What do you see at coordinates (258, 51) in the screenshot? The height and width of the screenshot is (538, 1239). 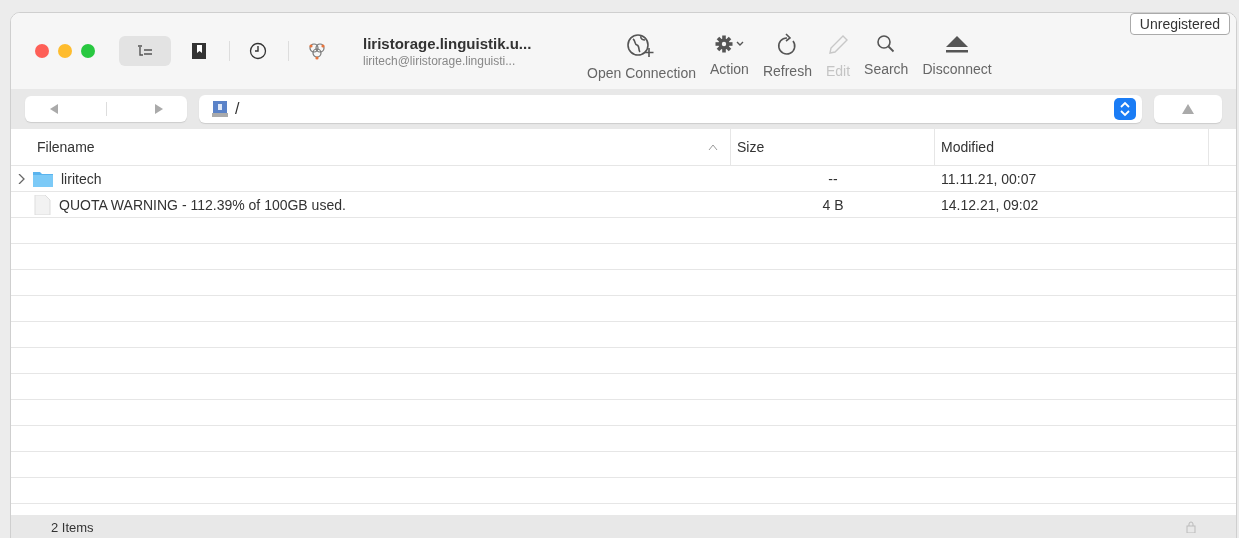 I see `clock-icon` at bounding box center [258, 51].